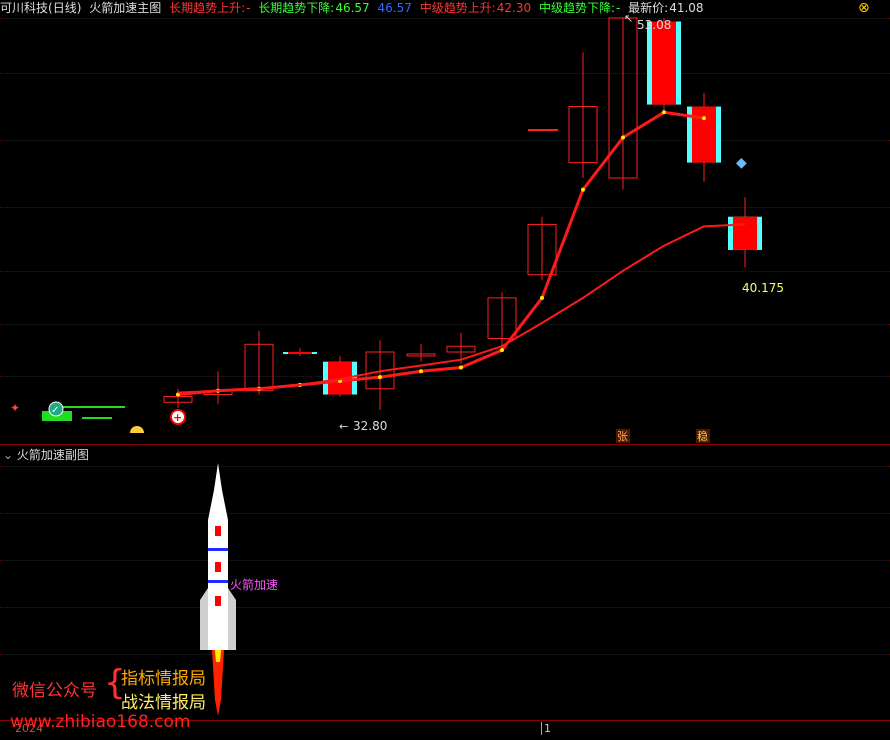 This screenshot has height=740, width=890. Describe the element at coordinates (100, 722) in the screenshot. I see `website-label: www.zhibiao168.com` at that location.